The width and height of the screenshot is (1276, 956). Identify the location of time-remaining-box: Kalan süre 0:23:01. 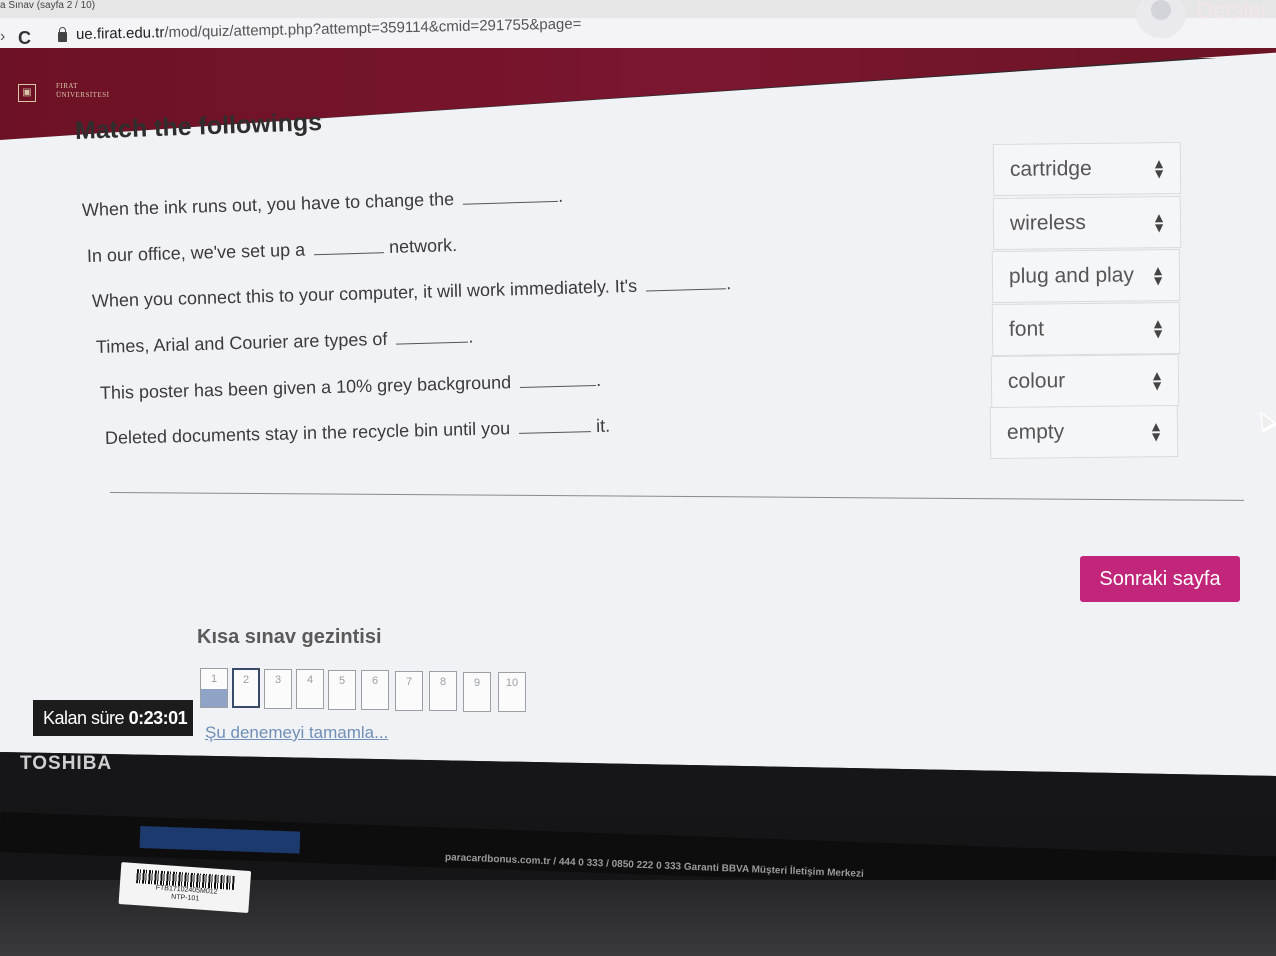
(113, 718).